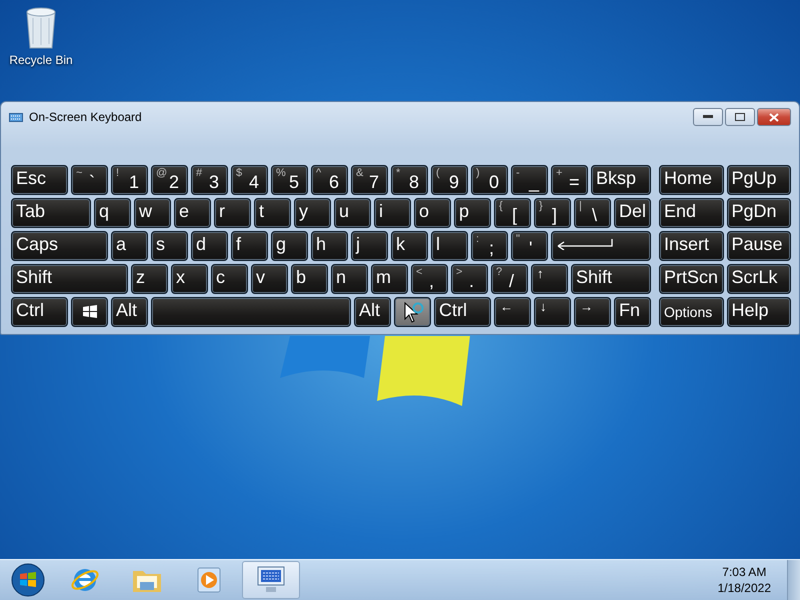 The height and width of the screenshot is (600, 800). I want to click on keyboard-key: n, so click(349, 279).